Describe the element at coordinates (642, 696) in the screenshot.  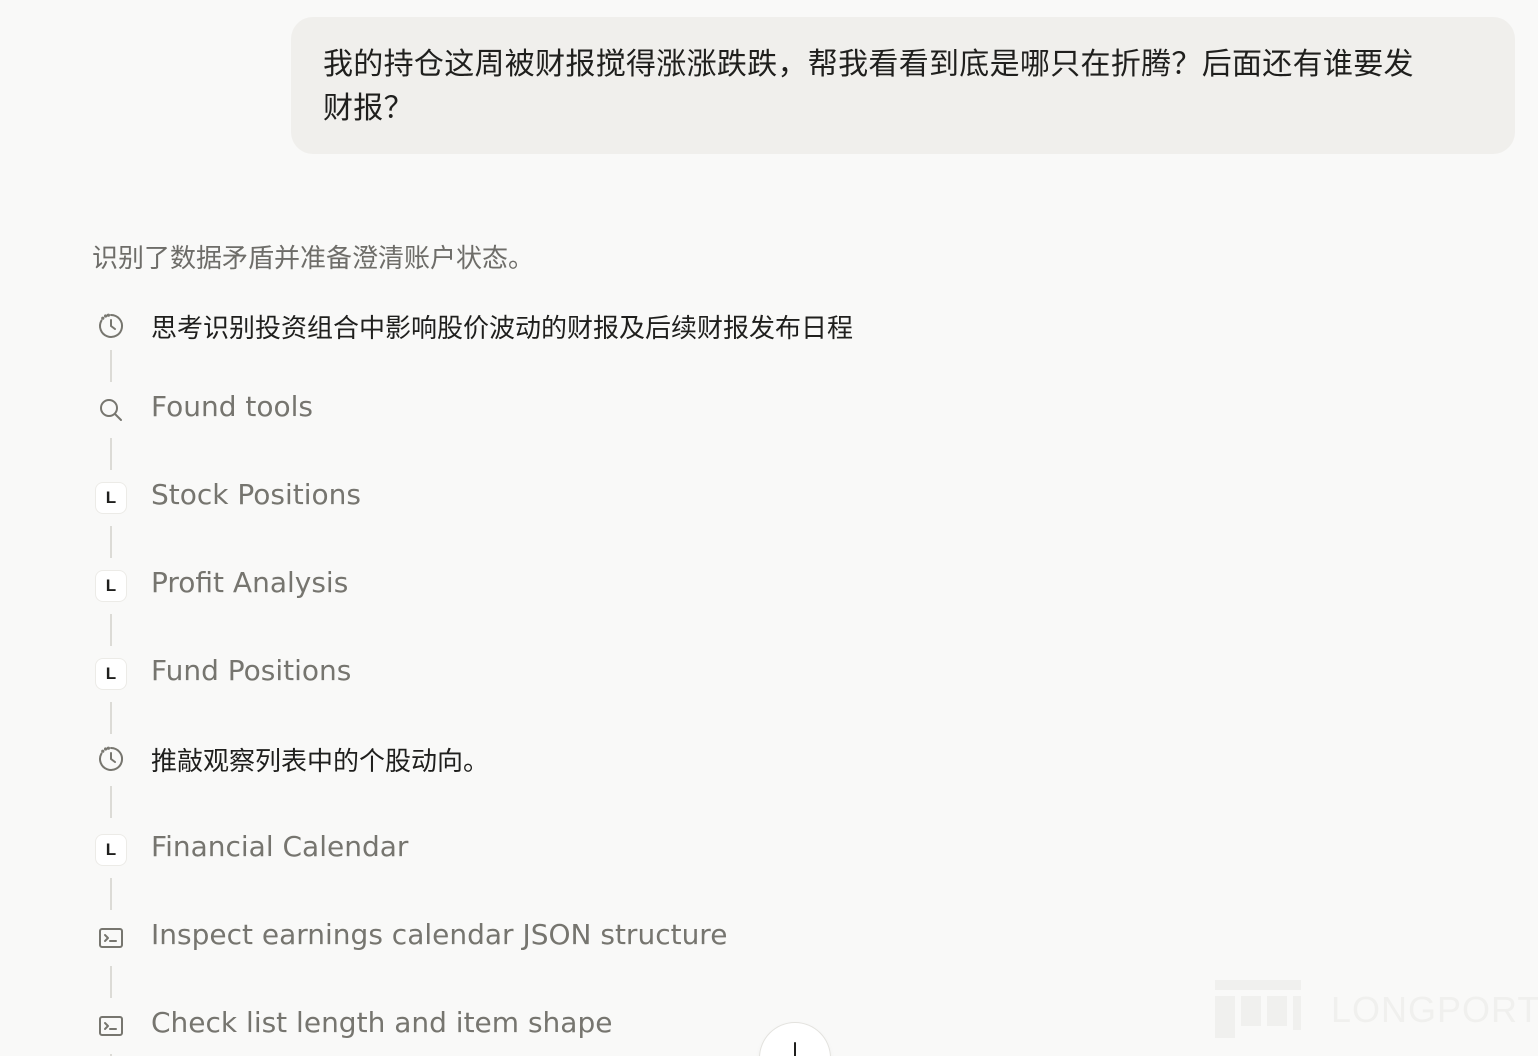
I see `timeline-step-fund-positions: L Fund Positions` at that location.